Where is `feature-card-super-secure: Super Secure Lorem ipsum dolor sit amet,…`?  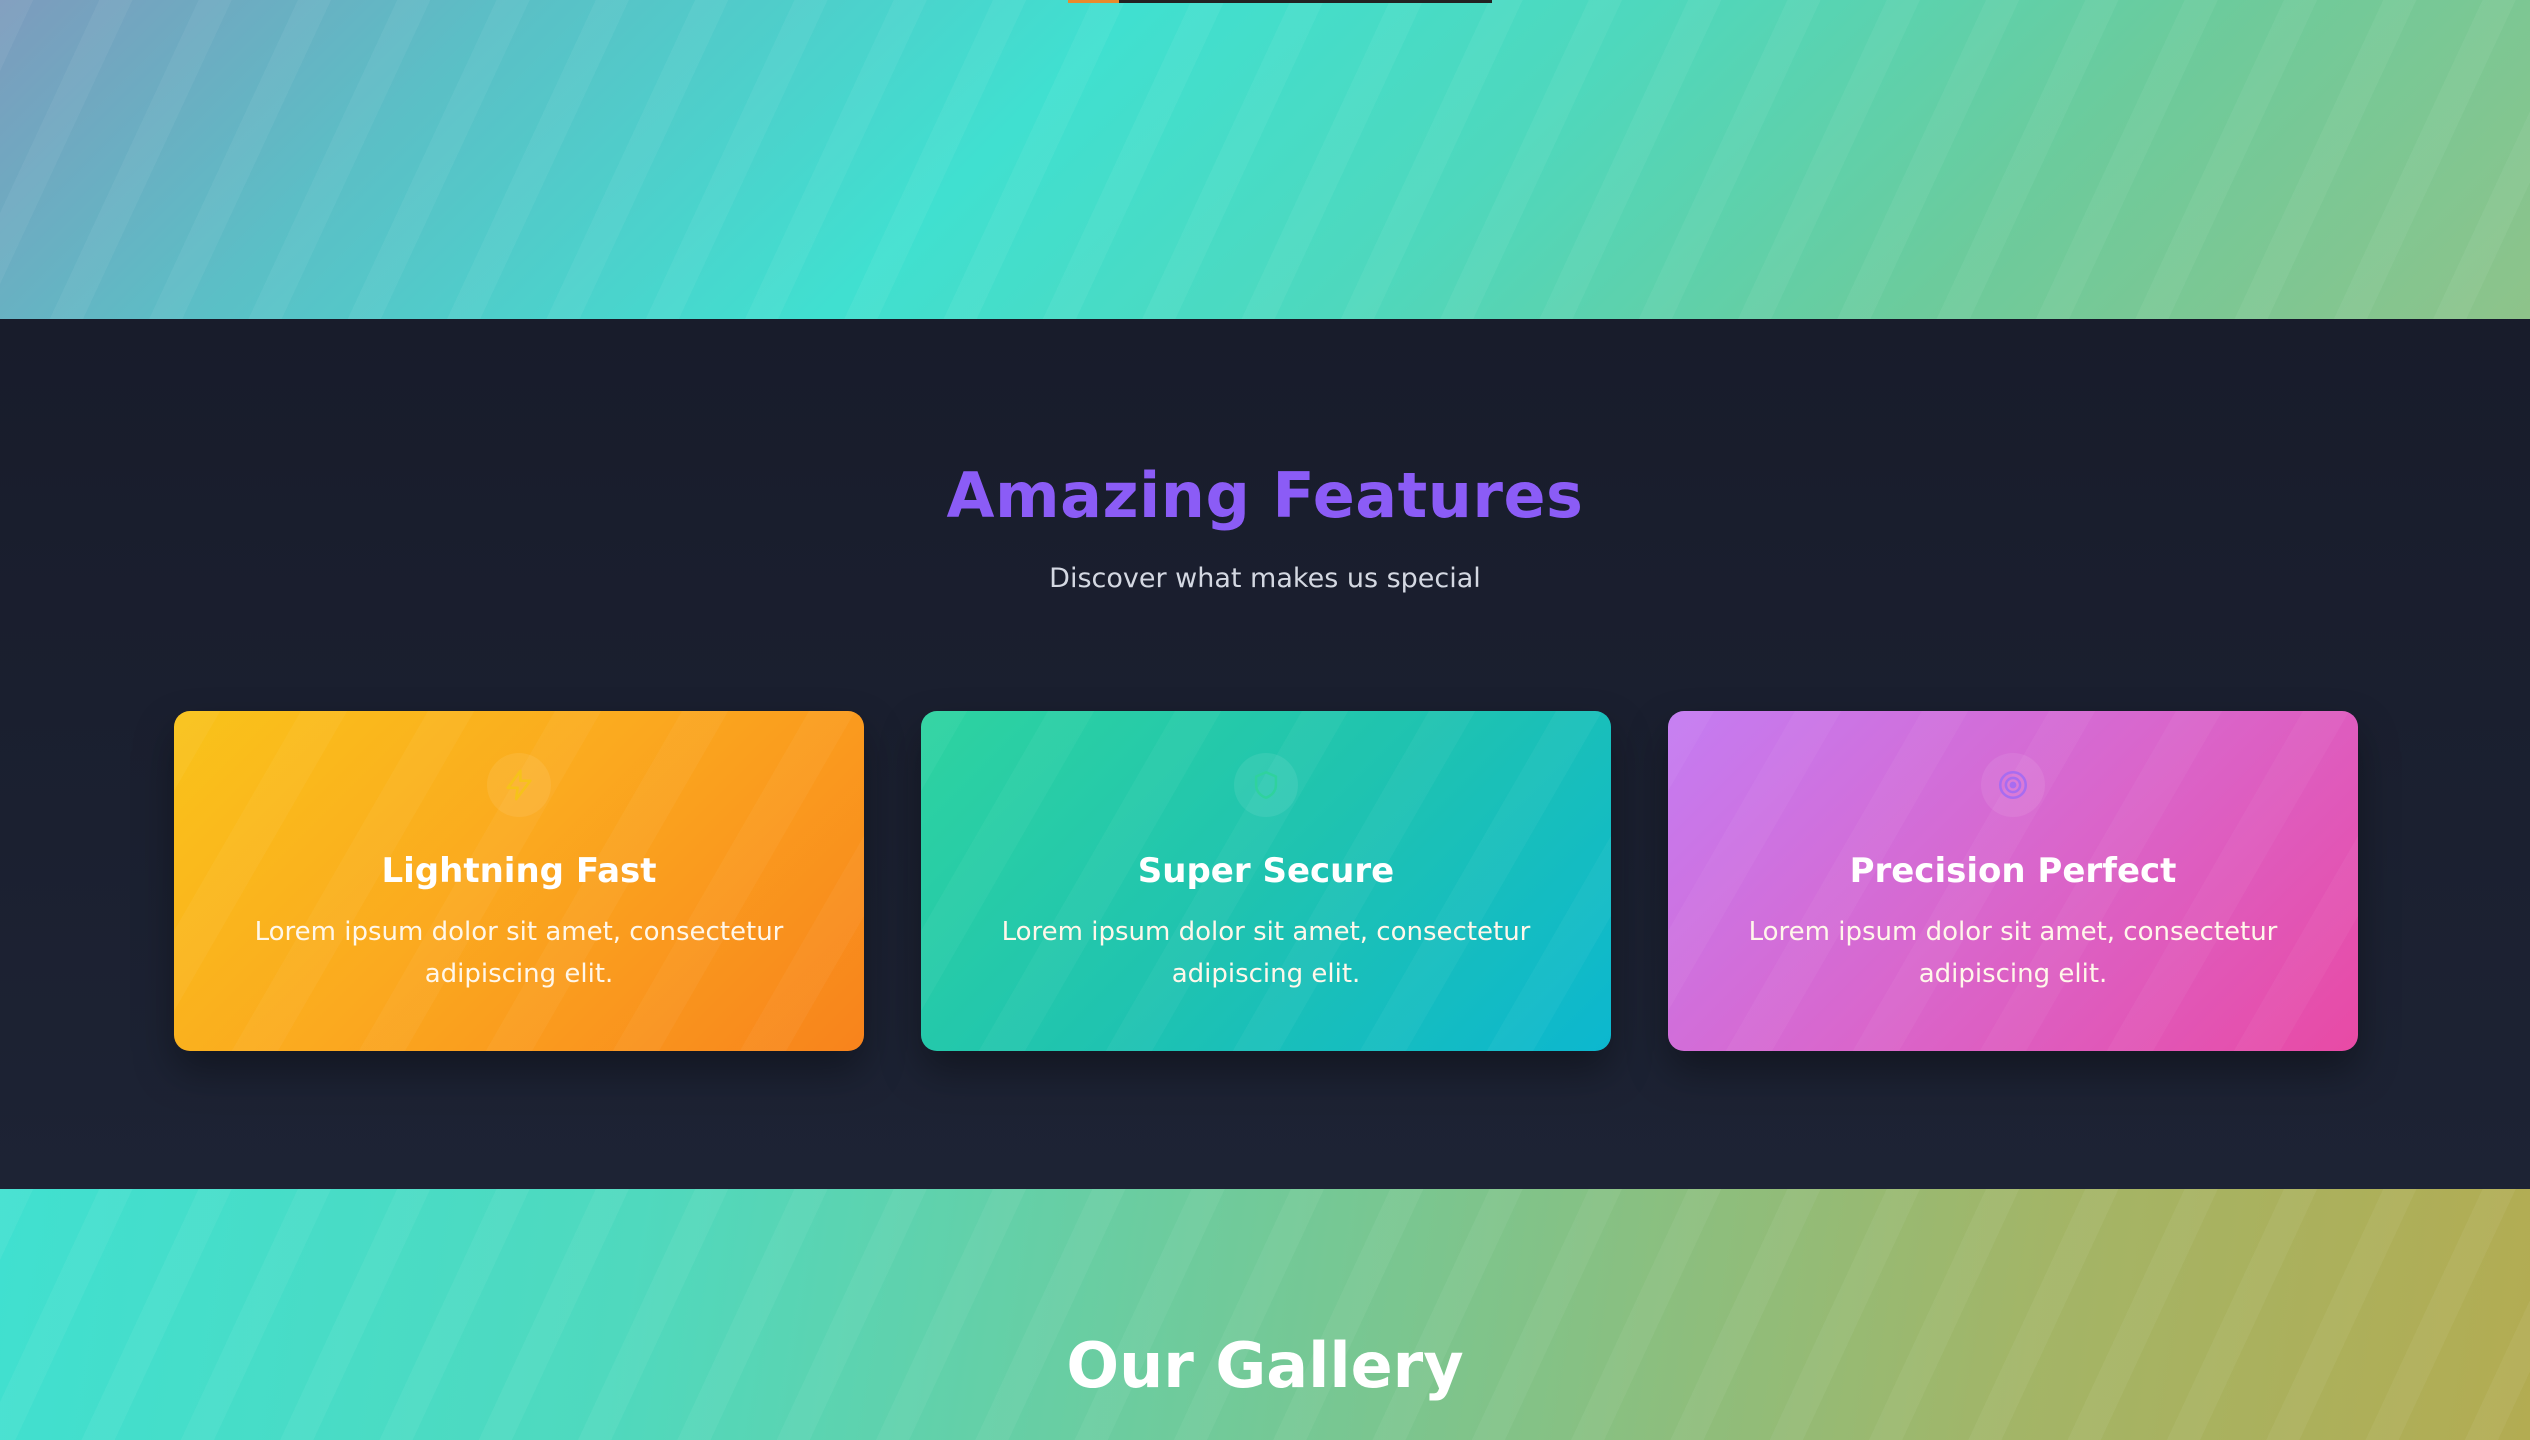 feature-card-super-secure: Super Secure Lorem ipsum dolor sit amet,… is located at coordinates (1266, 881).